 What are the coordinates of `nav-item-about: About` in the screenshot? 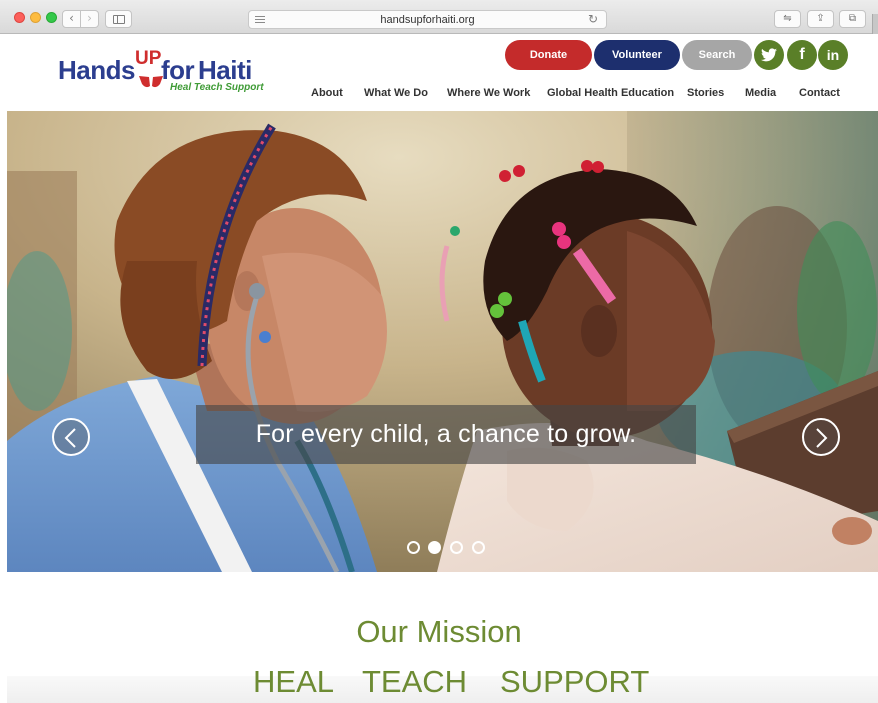 It's located at (327, 93).